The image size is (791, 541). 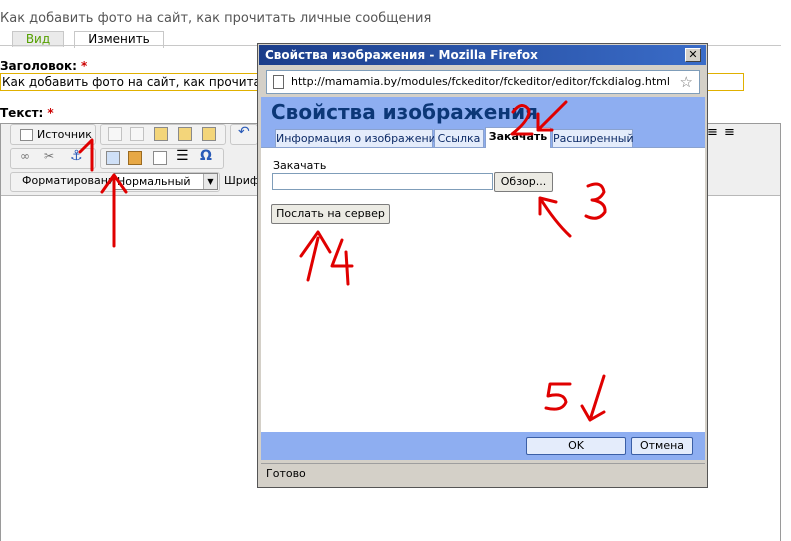 I want to click on heading-label: Заголовок: *, so click(x=43, y=66).